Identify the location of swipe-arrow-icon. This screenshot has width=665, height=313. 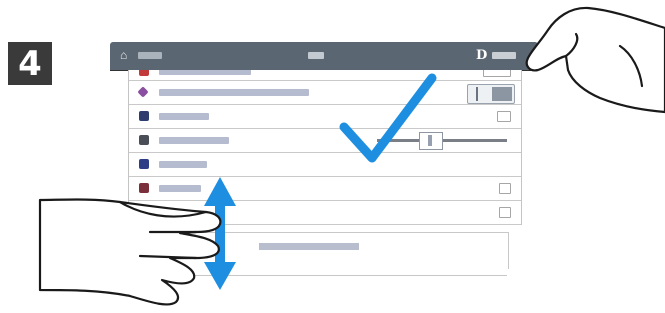
(220, 233).